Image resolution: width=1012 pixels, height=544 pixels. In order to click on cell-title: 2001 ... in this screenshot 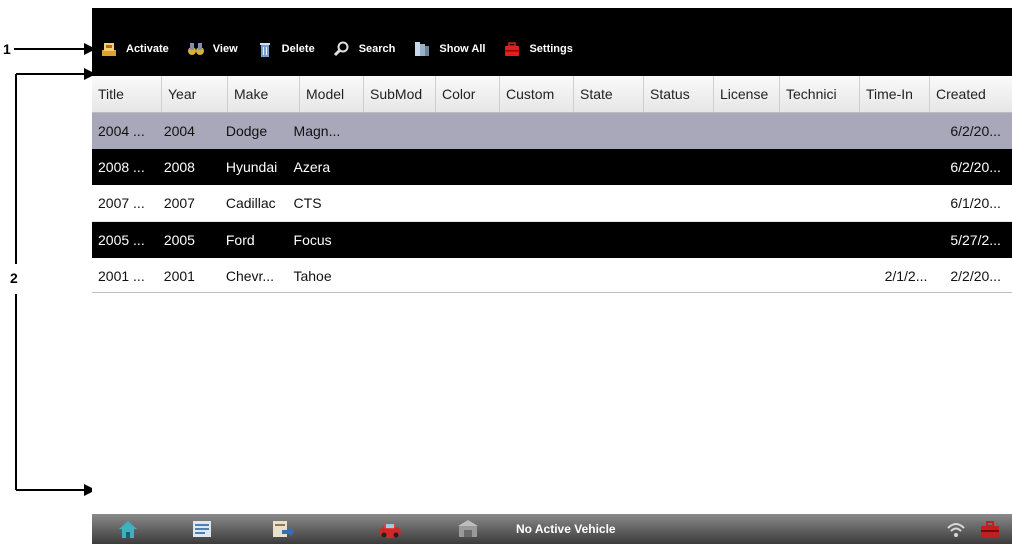, I will do `click(121, 276)`.